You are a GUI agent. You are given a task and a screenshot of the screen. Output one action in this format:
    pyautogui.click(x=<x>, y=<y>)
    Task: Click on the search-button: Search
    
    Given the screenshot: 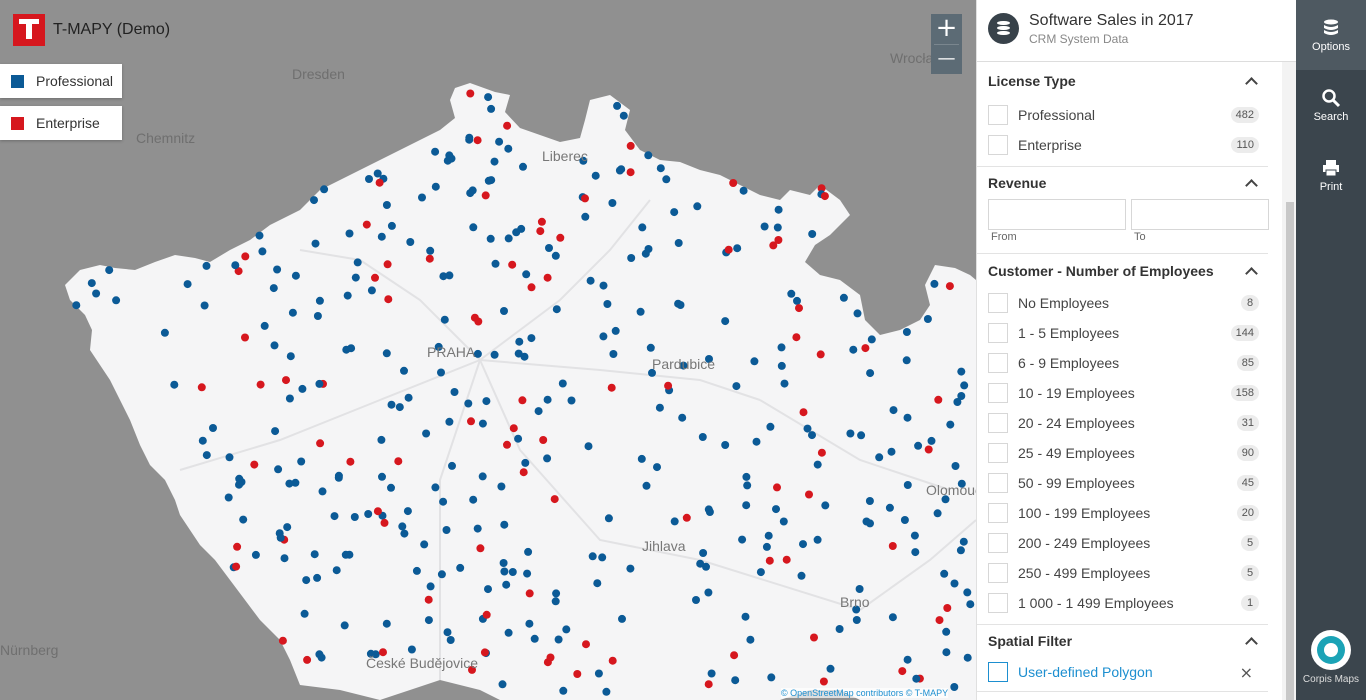 What is the action you would take?
    pyautogui.click(x=1331, y=105)
    